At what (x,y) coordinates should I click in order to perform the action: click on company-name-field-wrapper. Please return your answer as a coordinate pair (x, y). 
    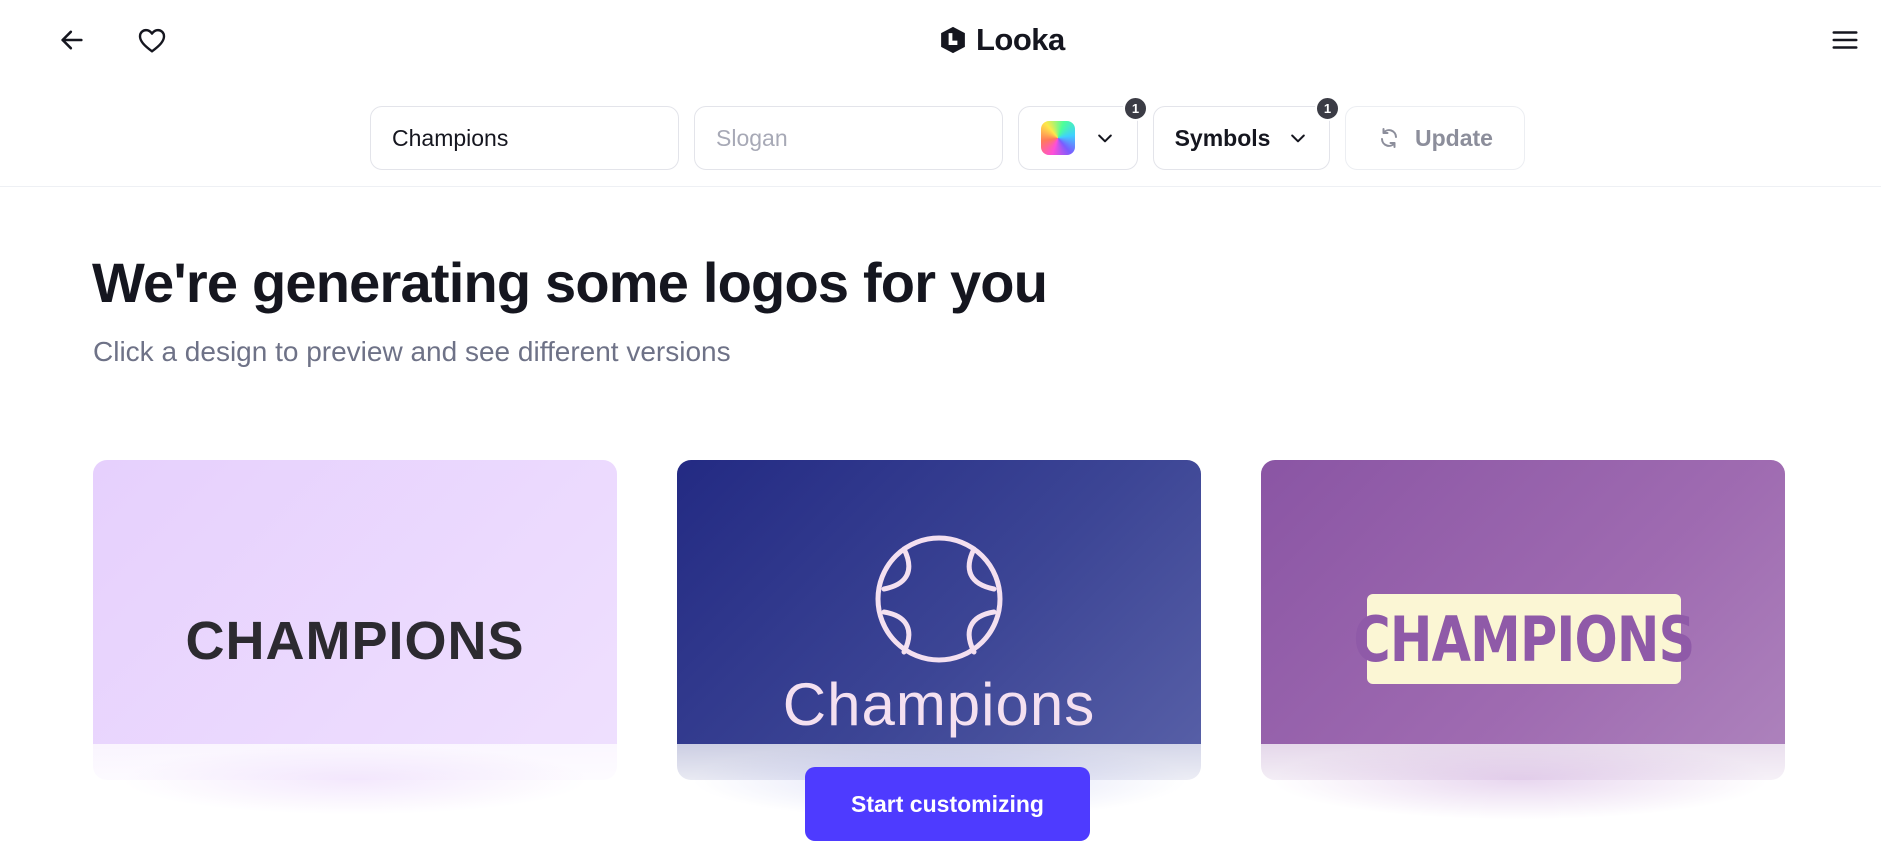
    Looking at the image, I should click on (524, 138).